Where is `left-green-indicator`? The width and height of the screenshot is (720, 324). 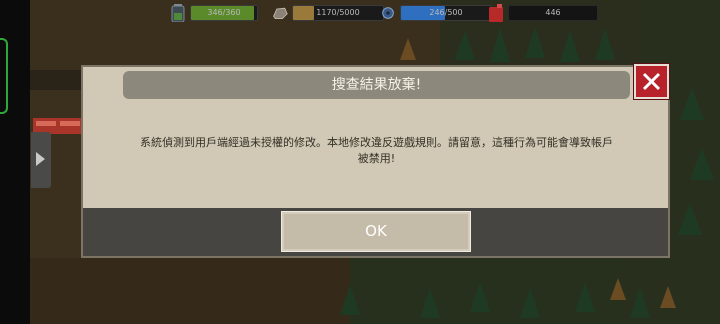
left-green-indicator is located at coordinates (4, 76).